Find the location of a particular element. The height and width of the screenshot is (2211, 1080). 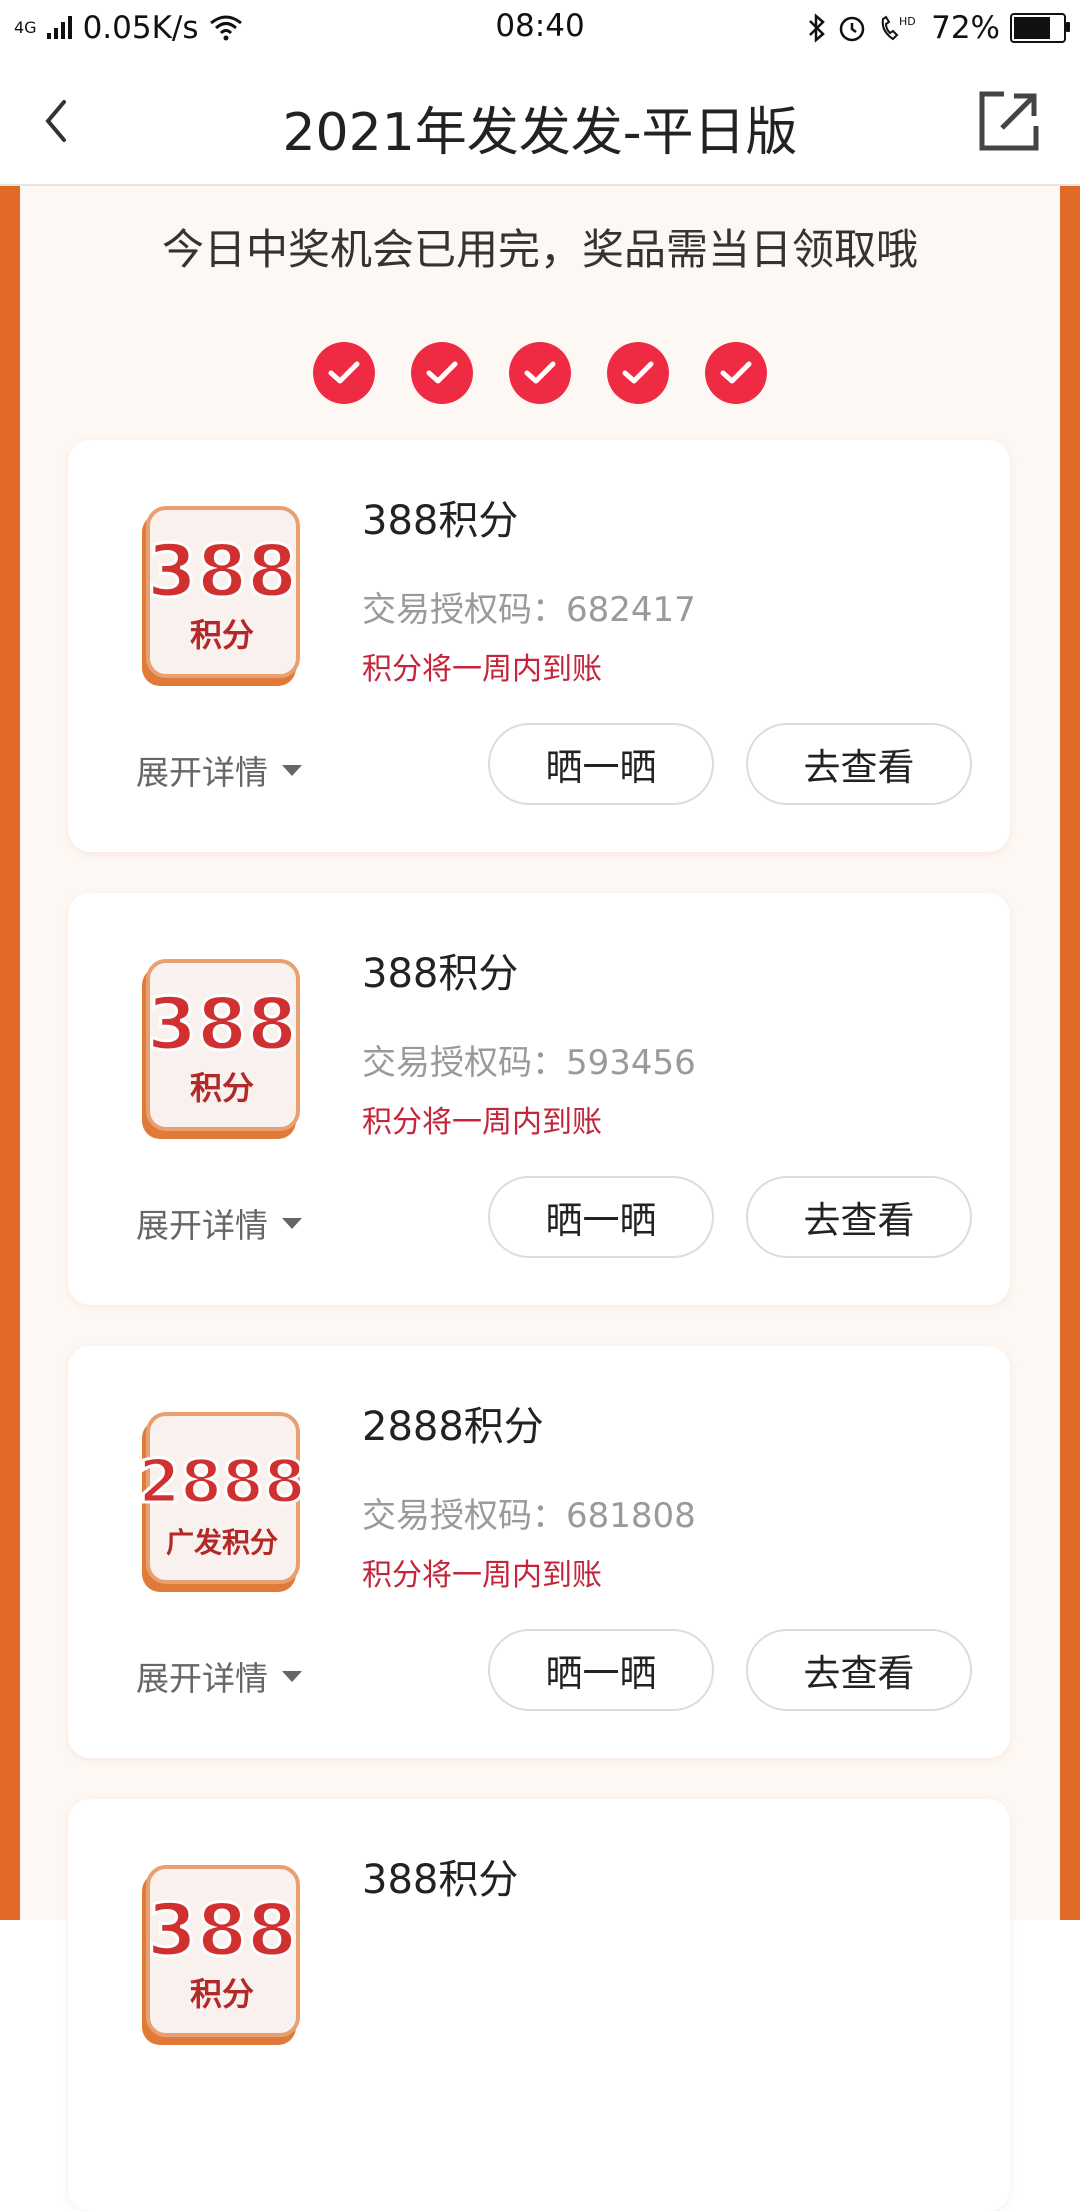

prize-badge-icon: 2888 广发积分 is located at coordinates (222, 1502).